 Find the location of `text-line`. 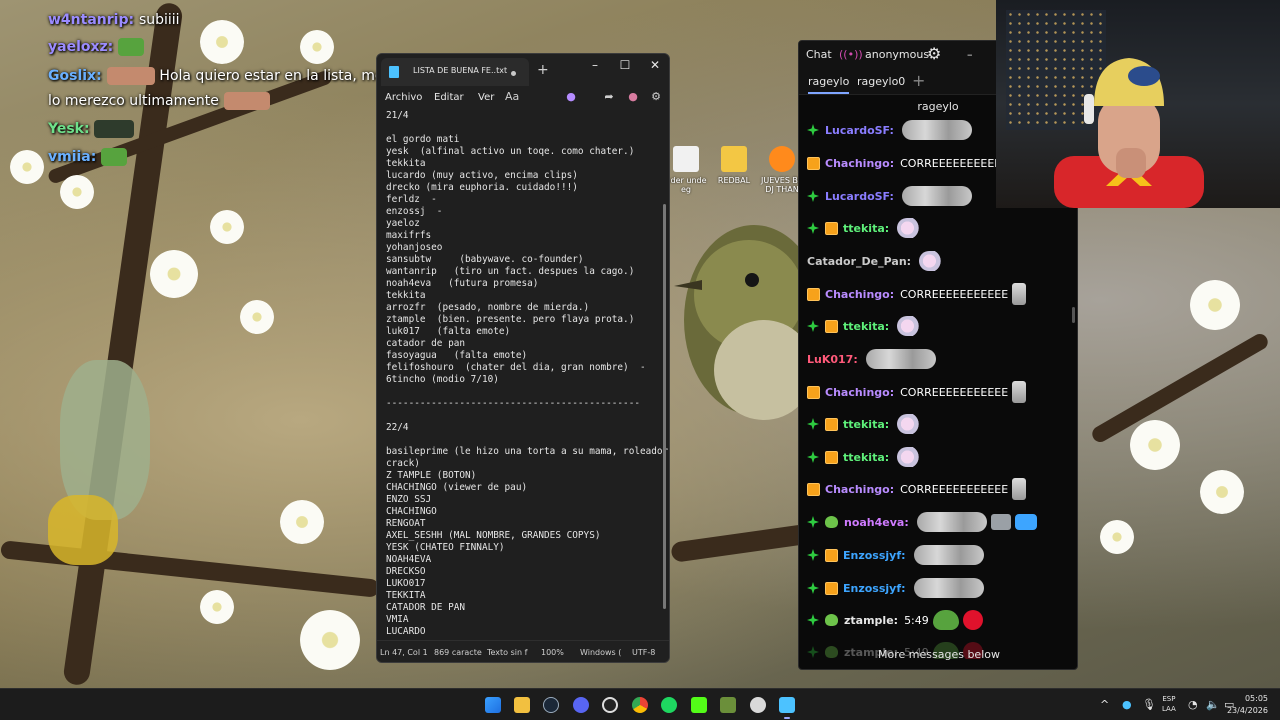

text-line is located at coordinates (524, 440).